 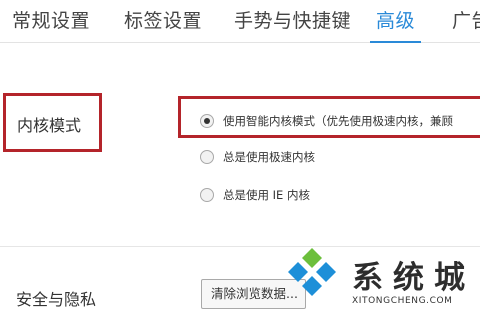 What do you see at coordinates (266, 195) in the screenshot?
I see `radio-label: 总是使用 IE 内核` at bounding box center [266, 195].